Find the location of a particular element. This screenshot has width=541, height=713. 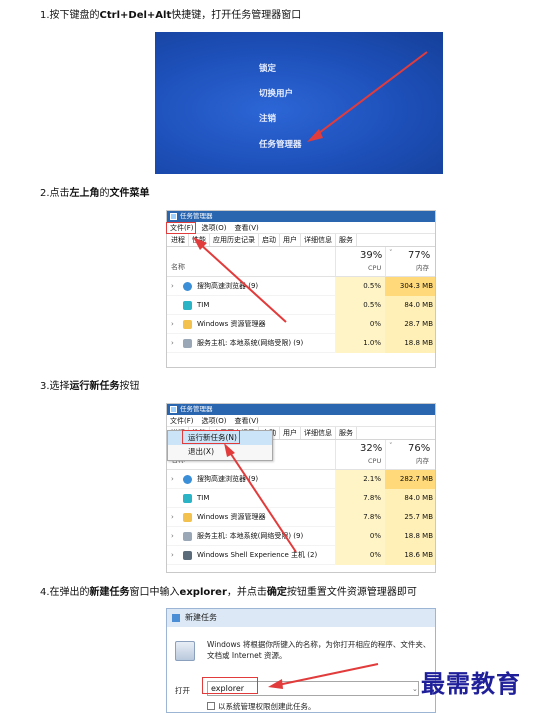

column-name: 名称 is located at coordinates (178, 267).